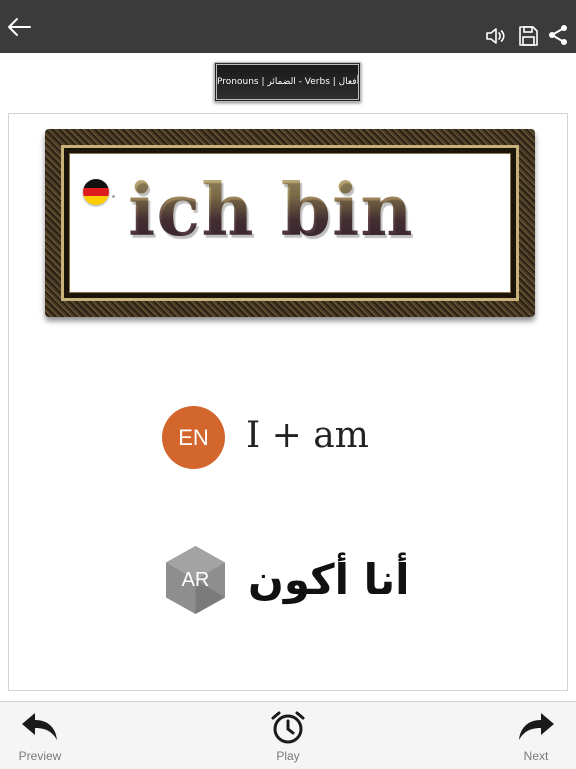 This screenshot has height=769, width=576. What do you see at coordinates (287, 82) in the screenshot?
I see `category-label: Pronouns | الضمائر - Verbs | أفعال` at bounding box center [287, 82].